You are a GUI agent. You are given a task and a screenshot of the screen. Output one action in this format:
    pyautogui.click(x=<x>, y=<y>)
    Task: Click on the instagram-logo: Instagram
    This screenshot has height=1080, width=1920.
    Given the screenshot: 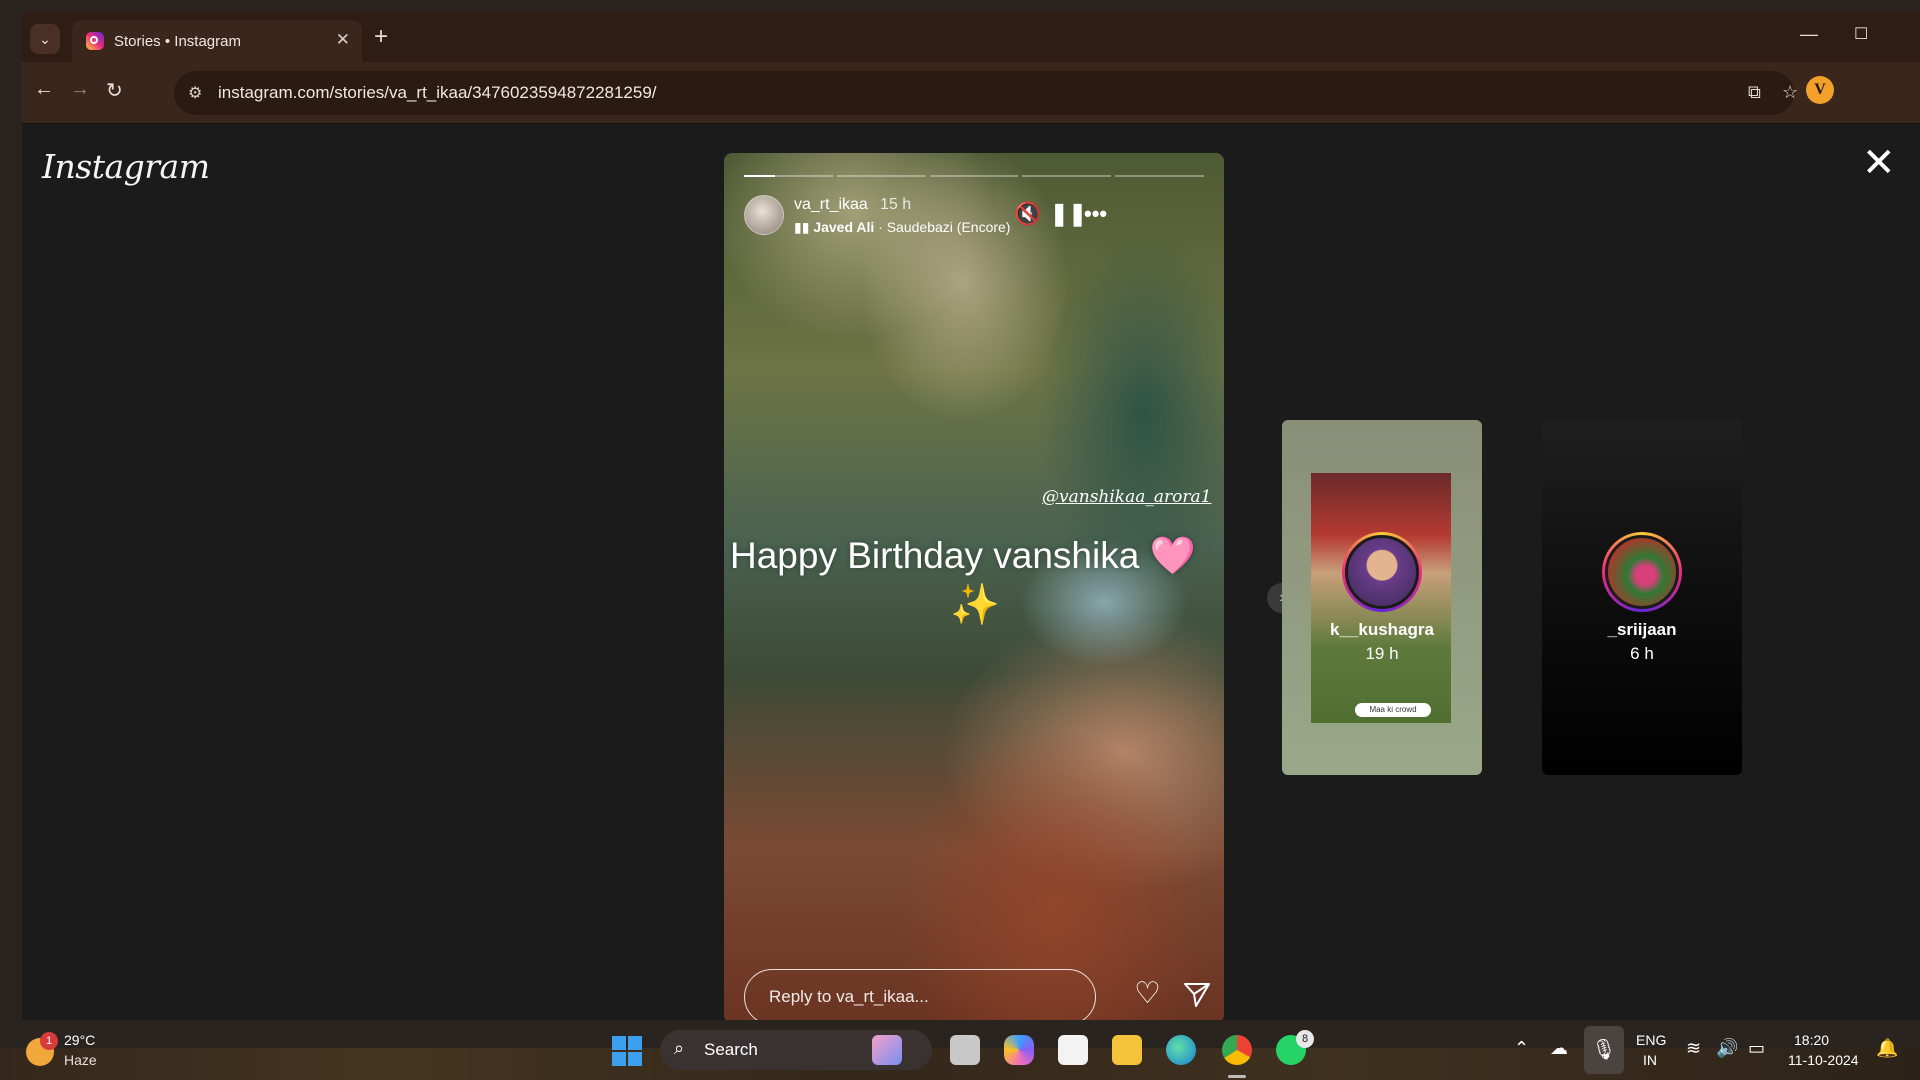 What is the action you would take?
    pyautogui.click(x=126, y=166)
    